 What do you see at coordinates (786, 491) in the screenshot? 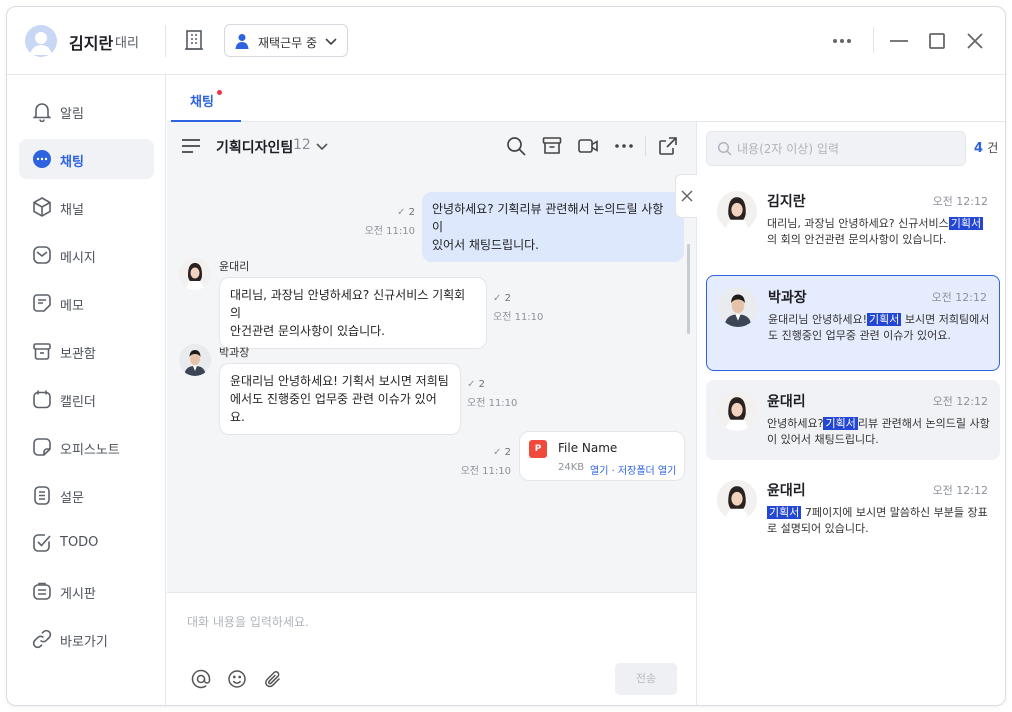
I see `result-sender: 윤대리` at bounding box center [786, 491].